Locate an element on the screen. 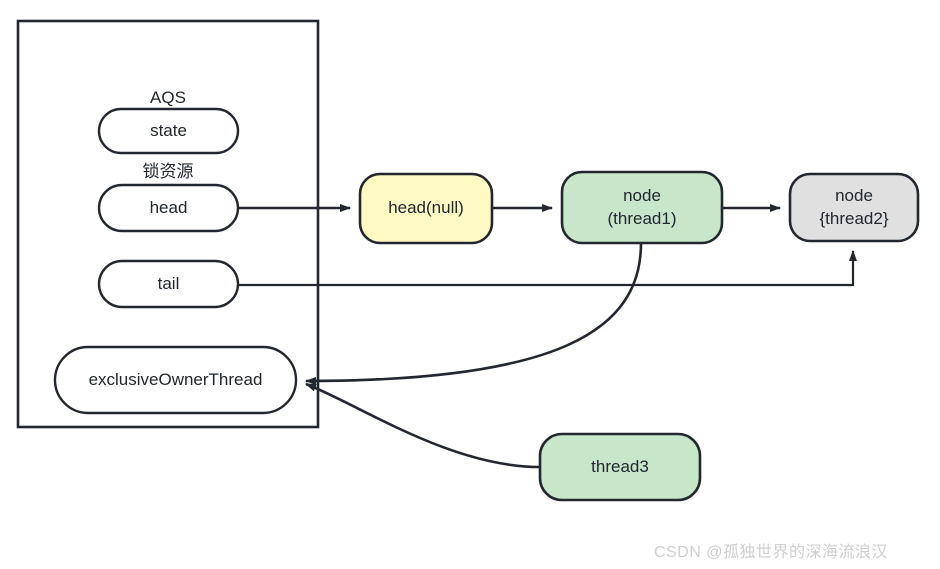 This screenshot has height=569, width=940. queue-node-box-thread1 is located at coordinates (642, 207).